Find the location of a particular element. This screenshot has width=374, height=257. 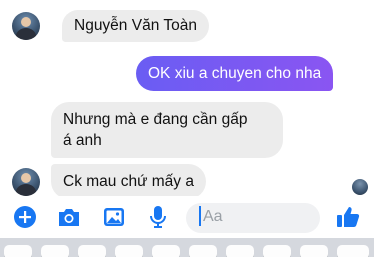

incoming-message: Ck mau chứ mấy a is located at coordinates (128, 180).